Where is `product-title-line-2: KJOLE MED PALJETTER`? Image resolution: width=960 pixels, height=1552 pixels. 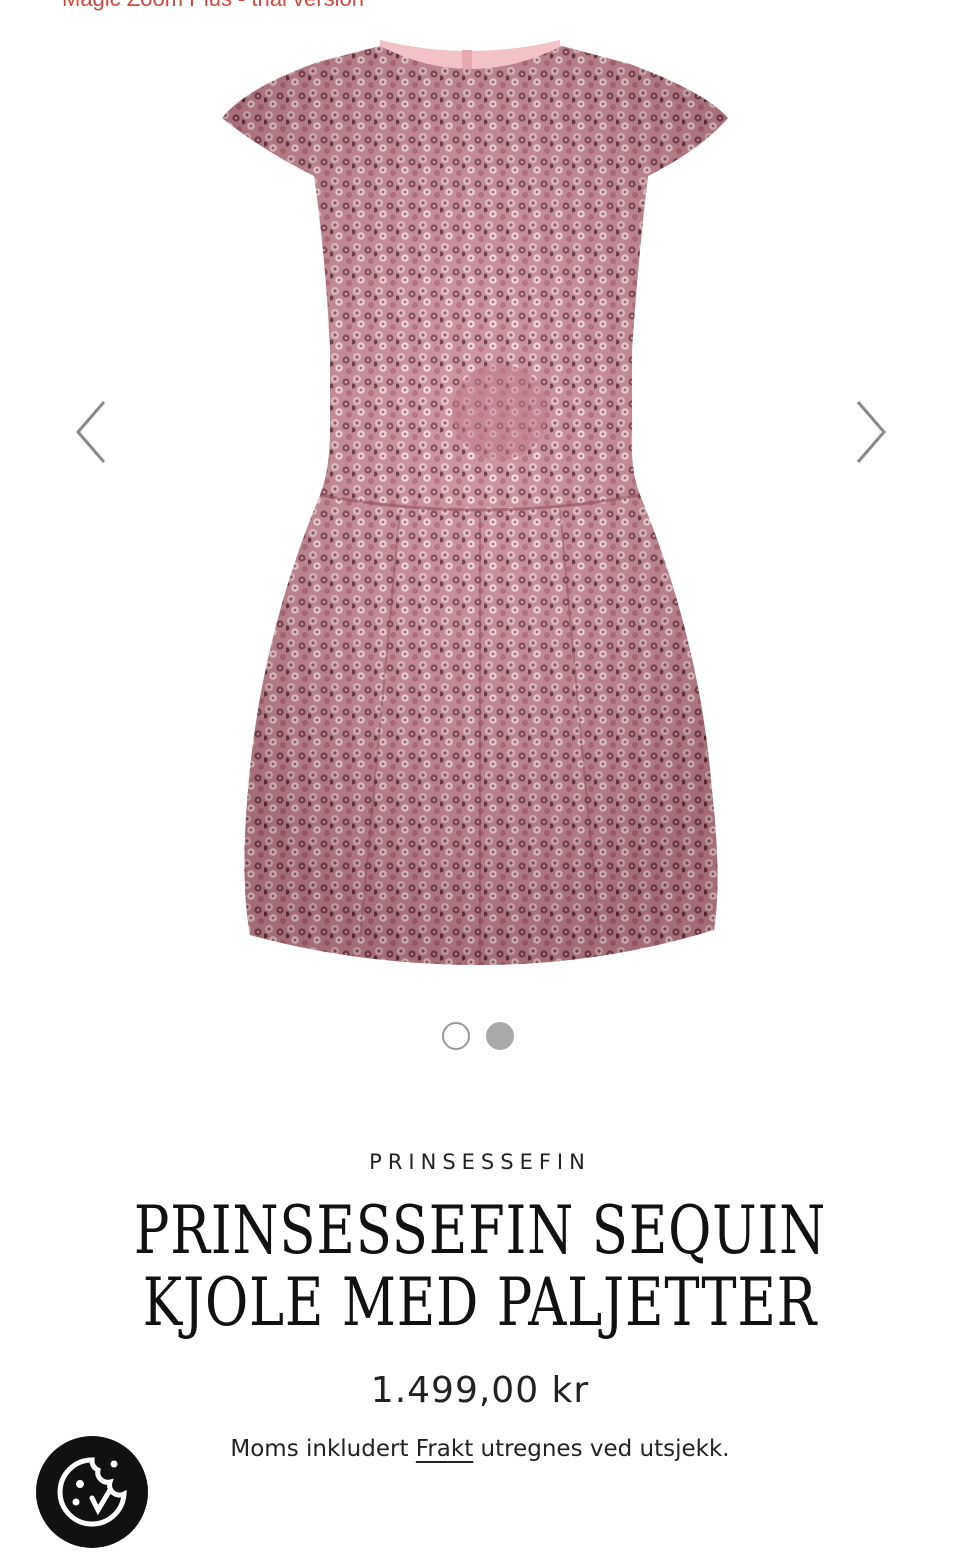
product-title-line-2: KJOLE MED PALJETTER is located at coordinates (480, 1302).